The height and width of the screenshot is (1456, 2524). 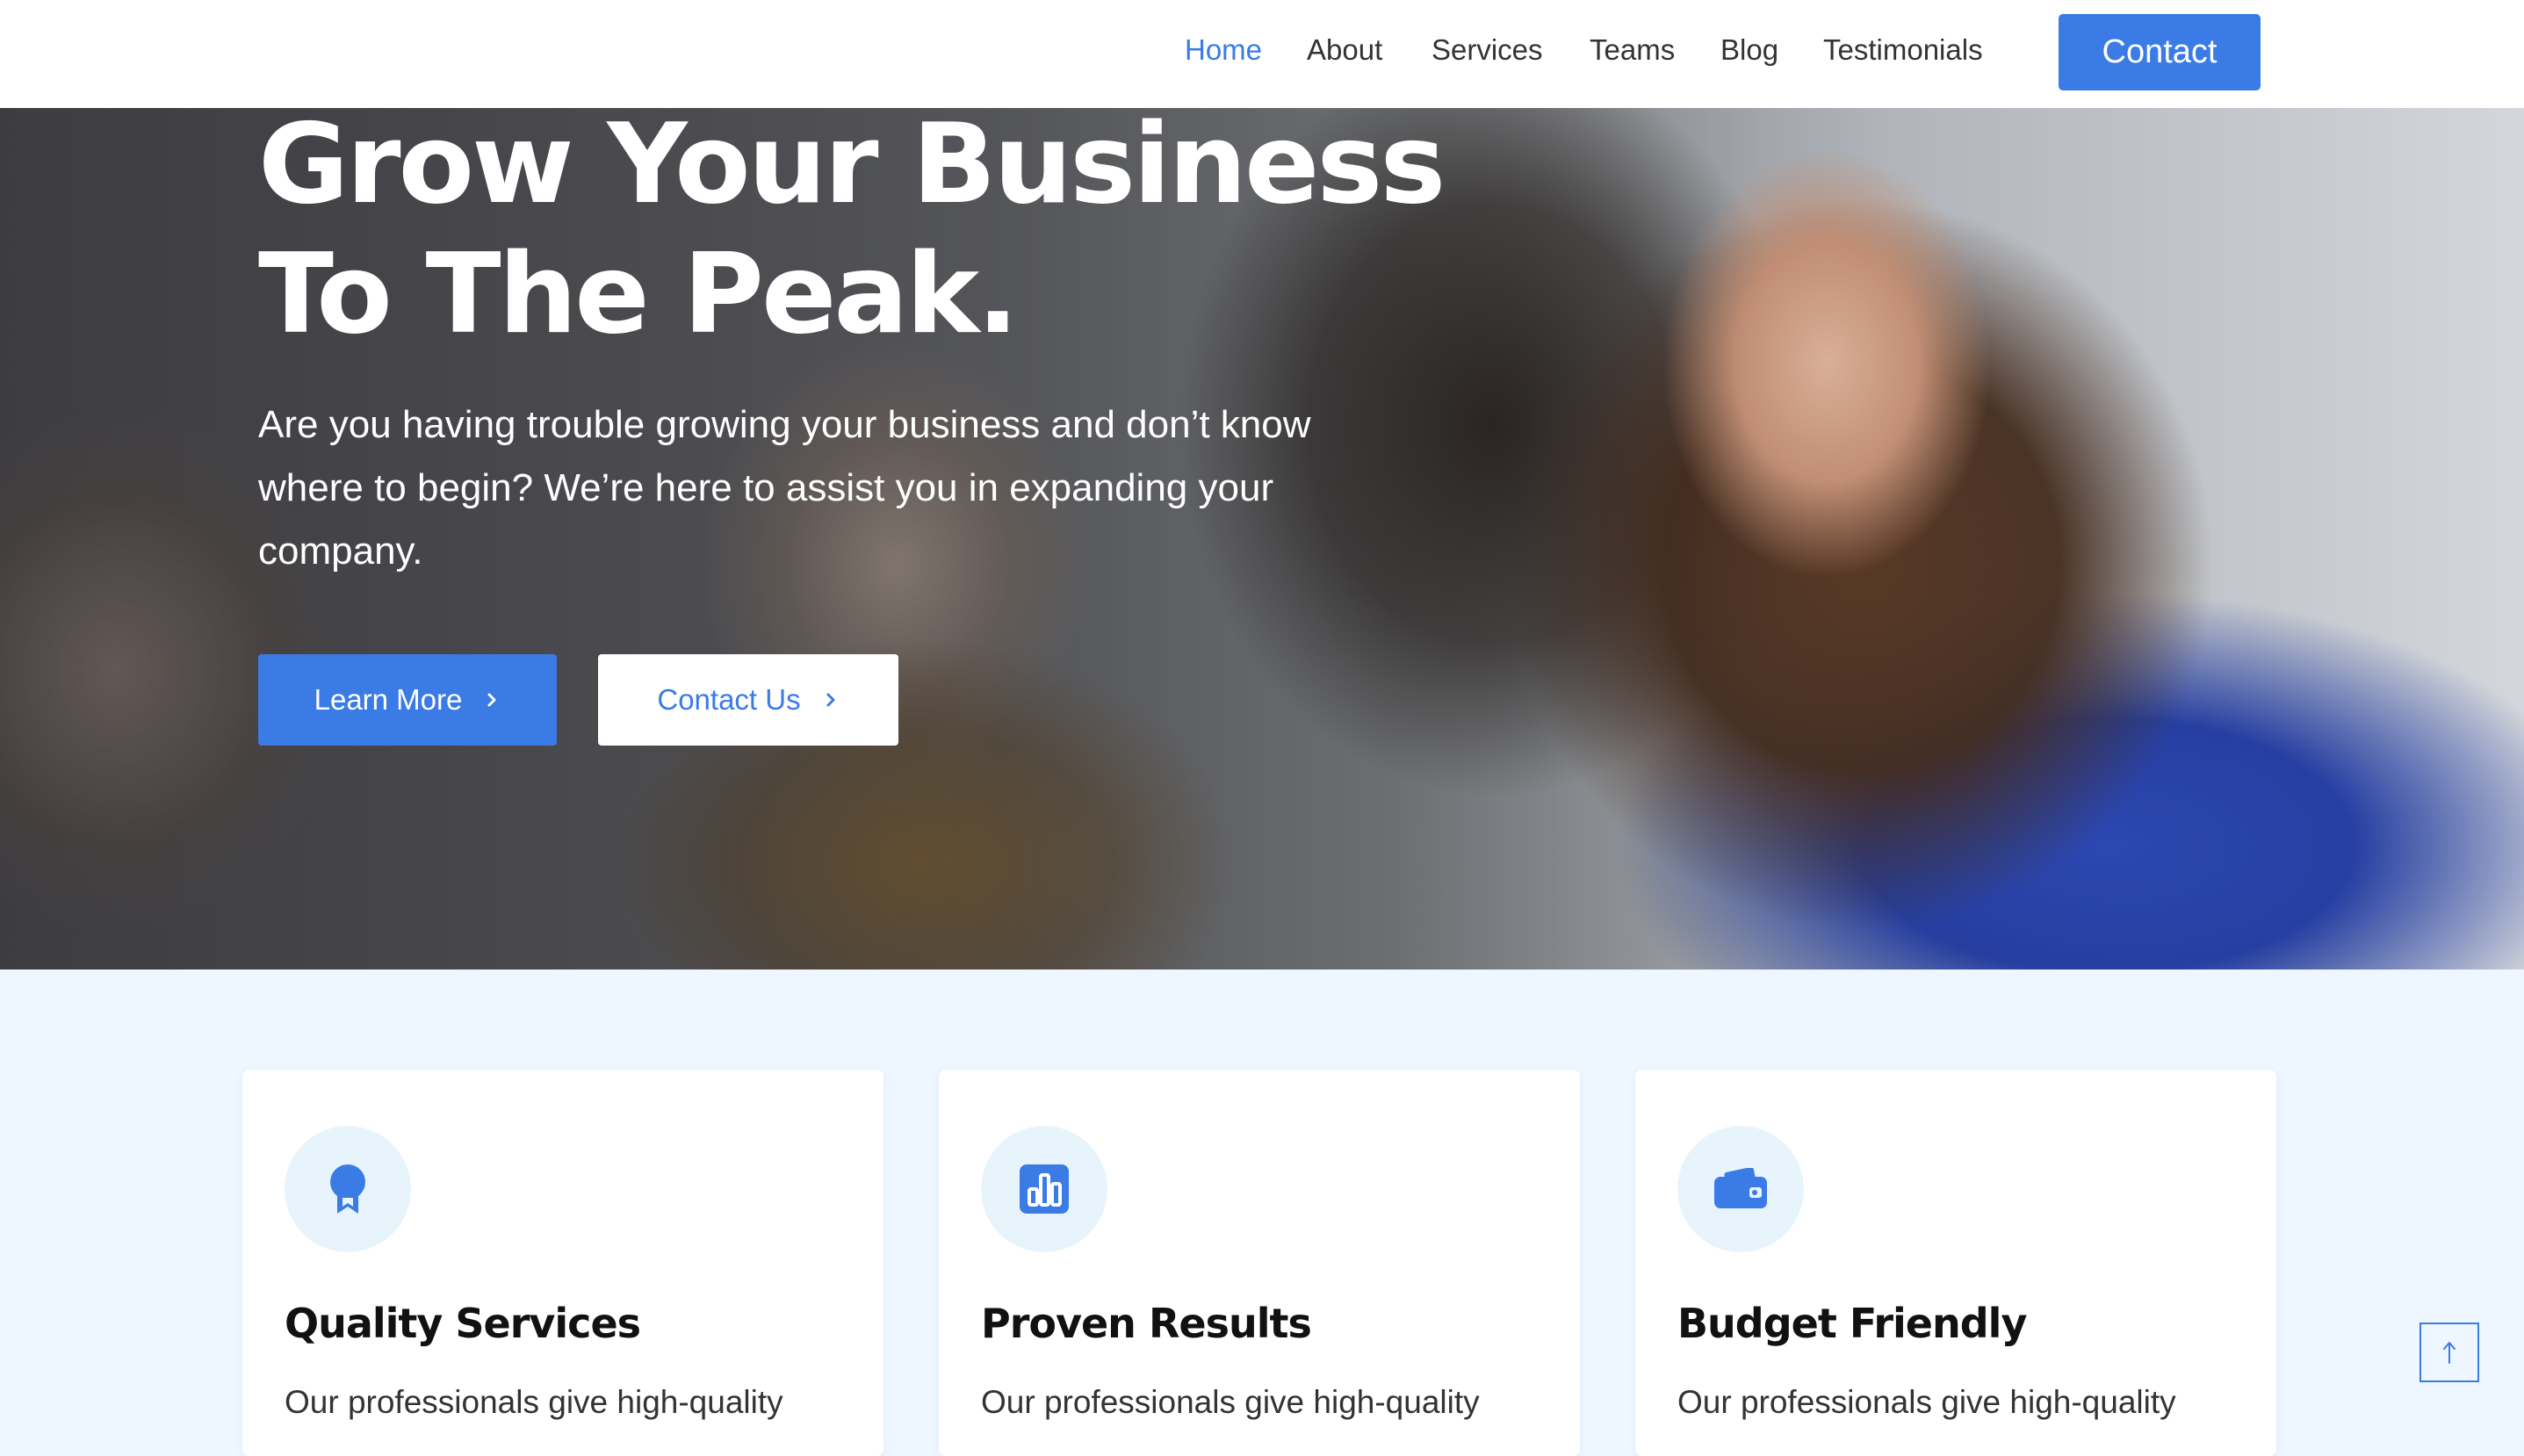 What do you see at coordinates (463, 1323) in the screenshot?
I see `feature-title: Quality Services` at bounding box center [463, 1323].